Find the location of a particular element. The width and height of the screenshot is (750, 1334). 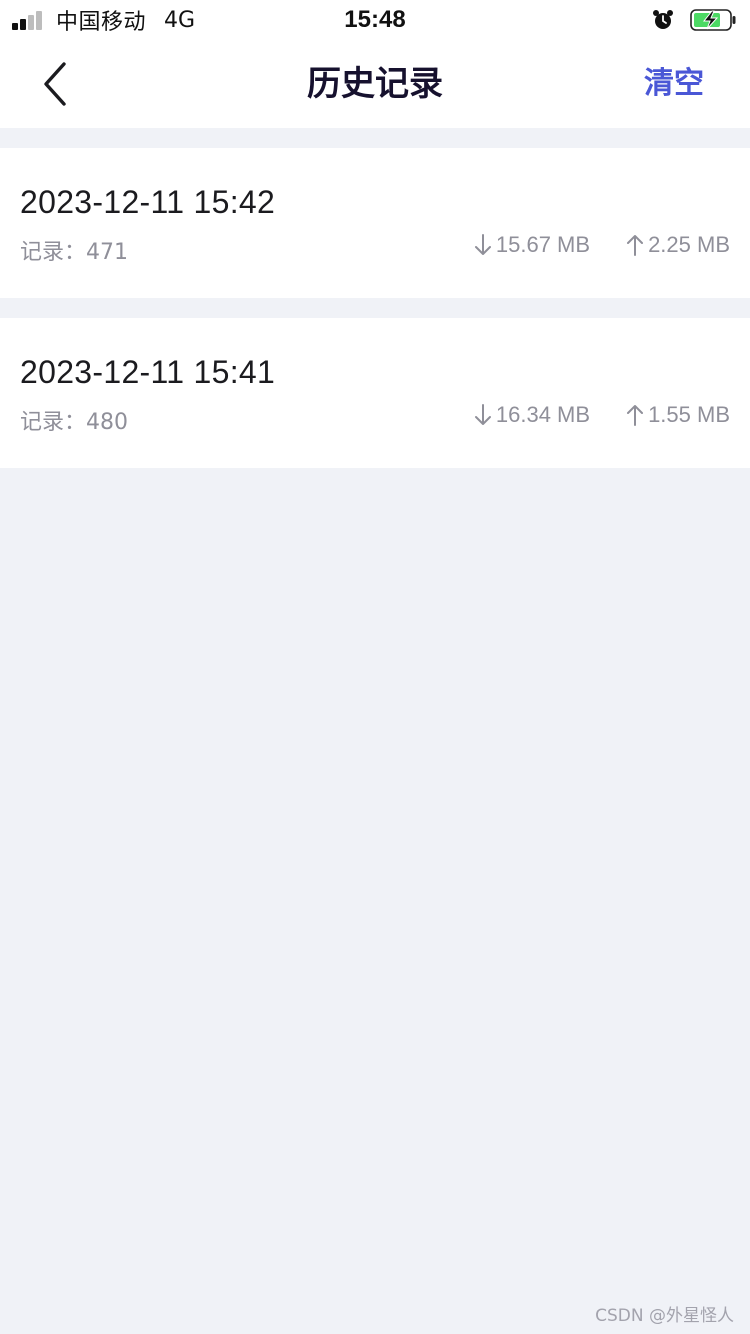

upload-stat: 1.55 MB is located at coordinates (678, 415).